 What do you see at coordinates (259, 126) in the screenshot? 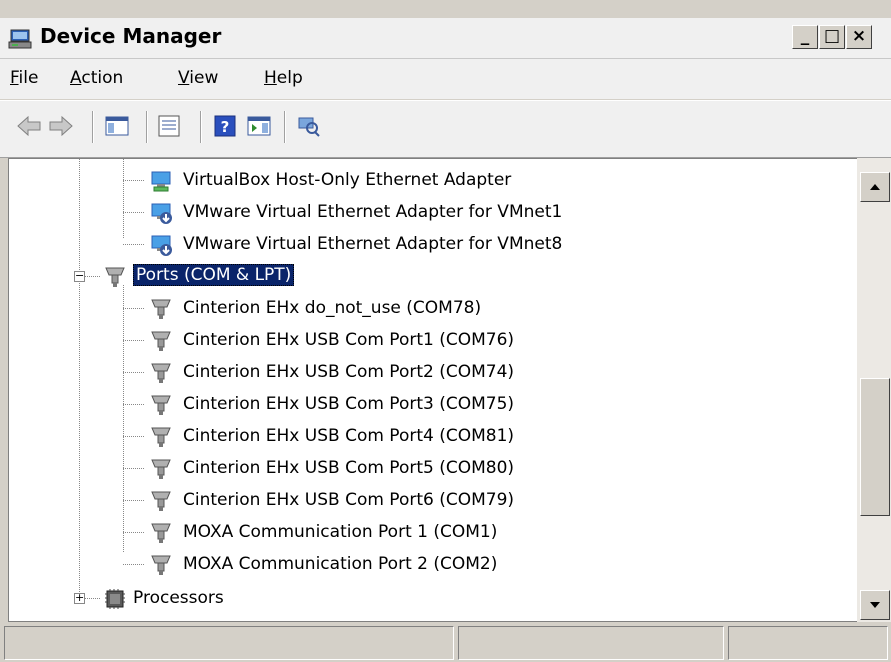
I see `show-hide-action-pane-icon` at bounding box center [259, 126].